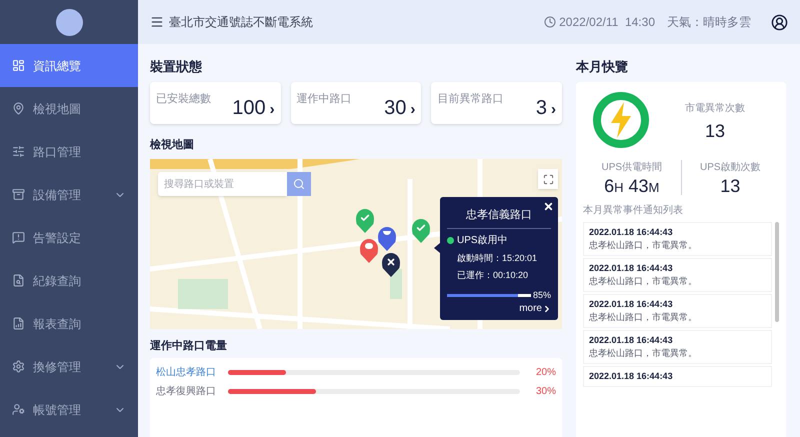  Describe the element at coordinates (324, 99) in the screenshot. I see `stat-label: 運作中路口` at that location.